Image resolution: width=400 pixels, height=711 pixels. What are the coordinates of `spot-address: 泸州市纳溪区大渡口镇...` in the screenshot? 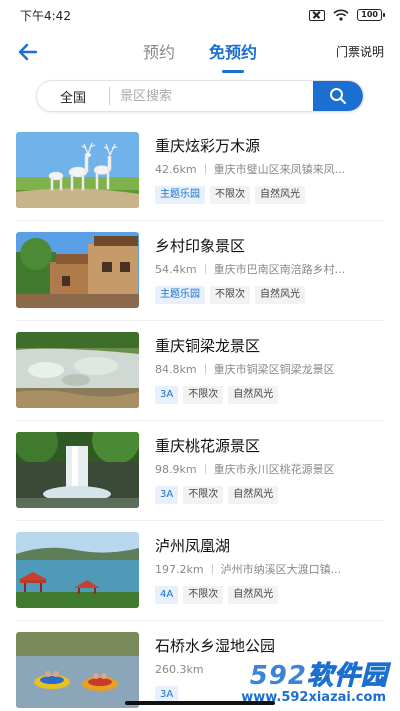 It's located at (281, 569).